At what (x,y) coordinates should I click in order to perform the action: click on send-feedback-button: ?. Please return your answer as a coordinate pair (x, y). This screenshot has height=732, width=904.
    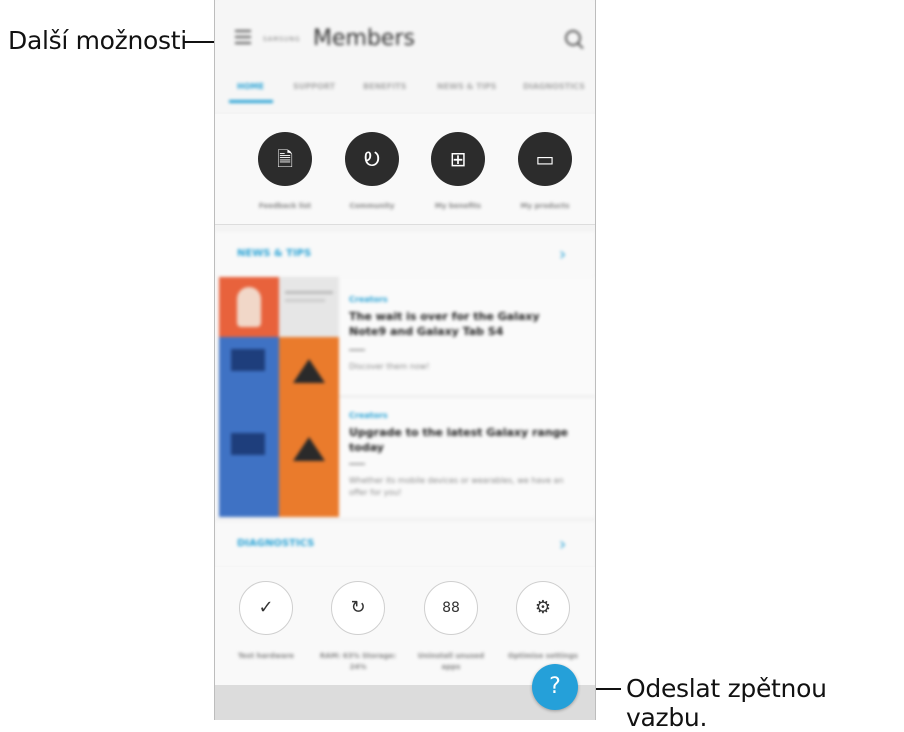
    Looking at the image, I should click on (555, 687).